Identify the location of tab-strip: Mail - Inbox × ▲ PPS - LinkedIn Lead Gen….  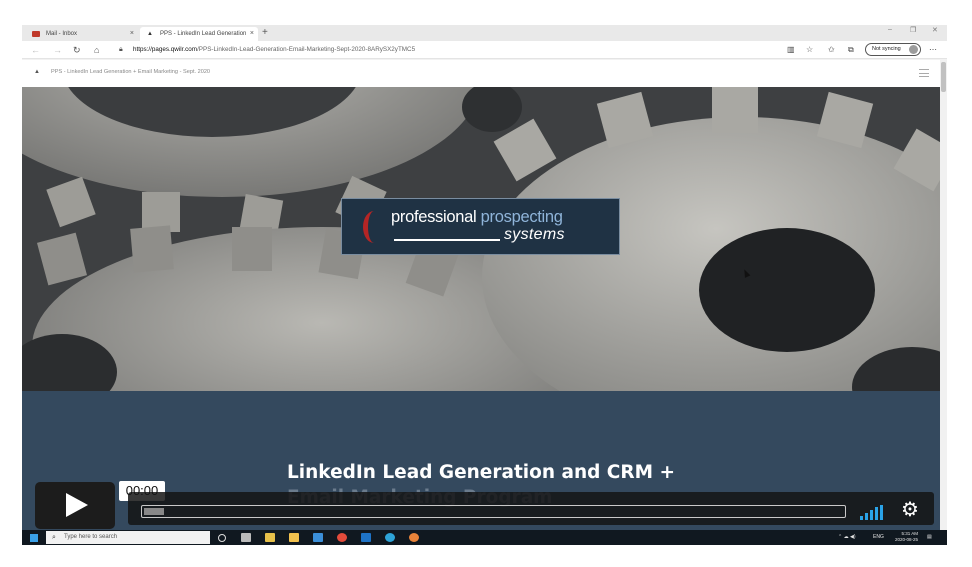
(484, 33).